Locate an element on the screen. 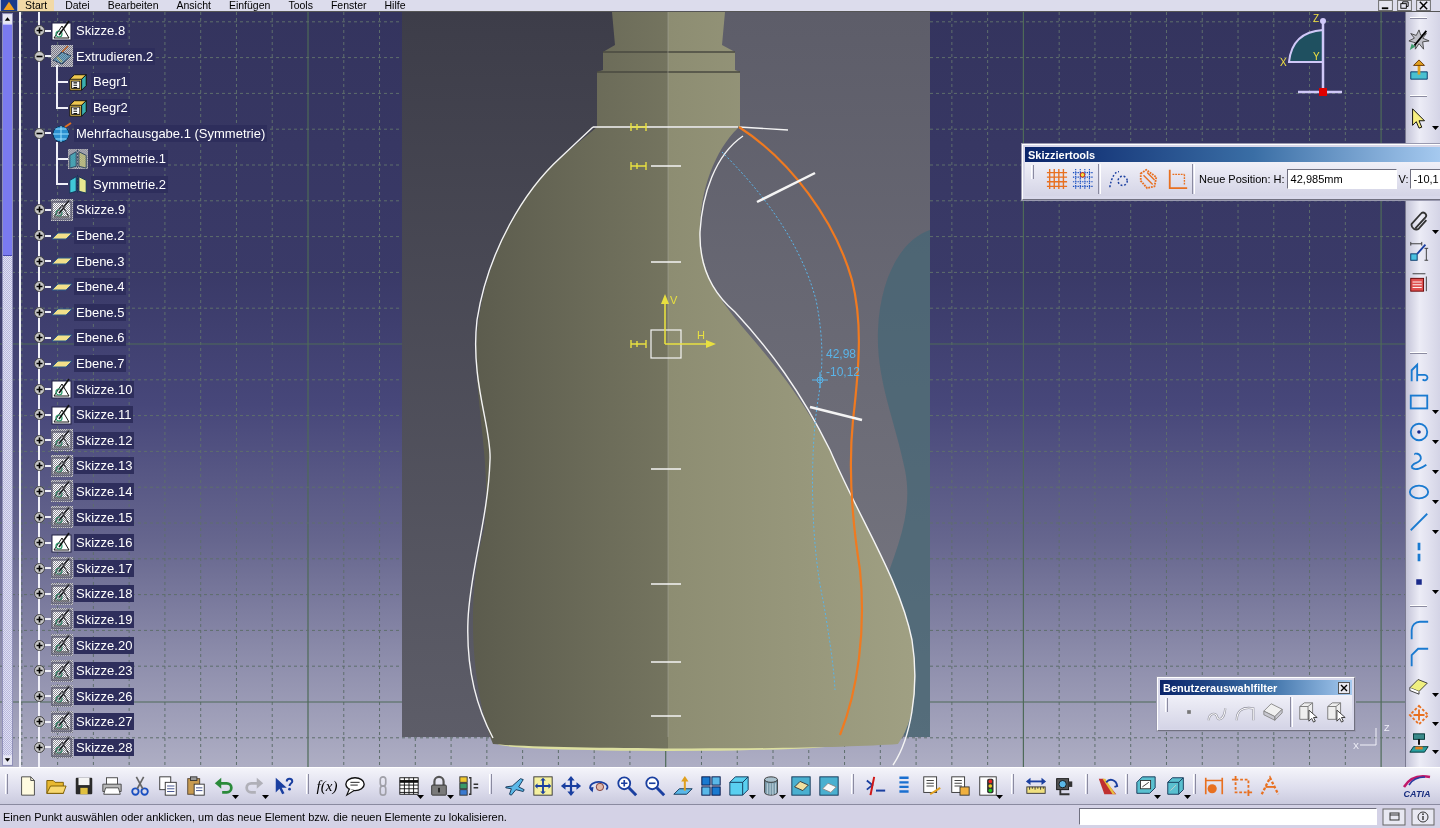 This screenshot has height=828, width=1440. tree-item: Ebene.6 is located at coordinates (100, 338).